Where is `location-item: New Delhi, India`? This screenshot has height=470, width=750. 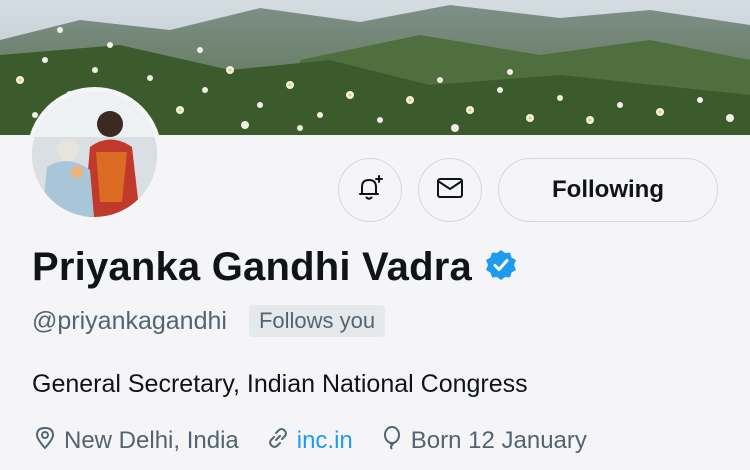 location-item: New Delhi, India is located at coordinates (135, 441).